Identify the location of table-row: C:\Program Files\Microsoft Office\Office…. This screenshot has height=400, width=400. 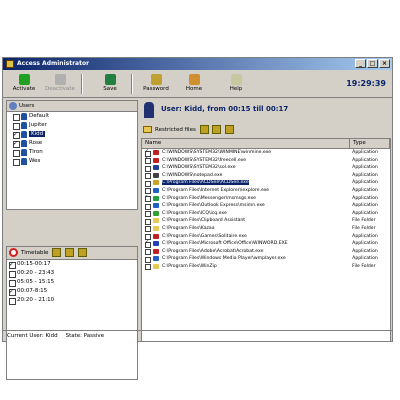
(266, 244).